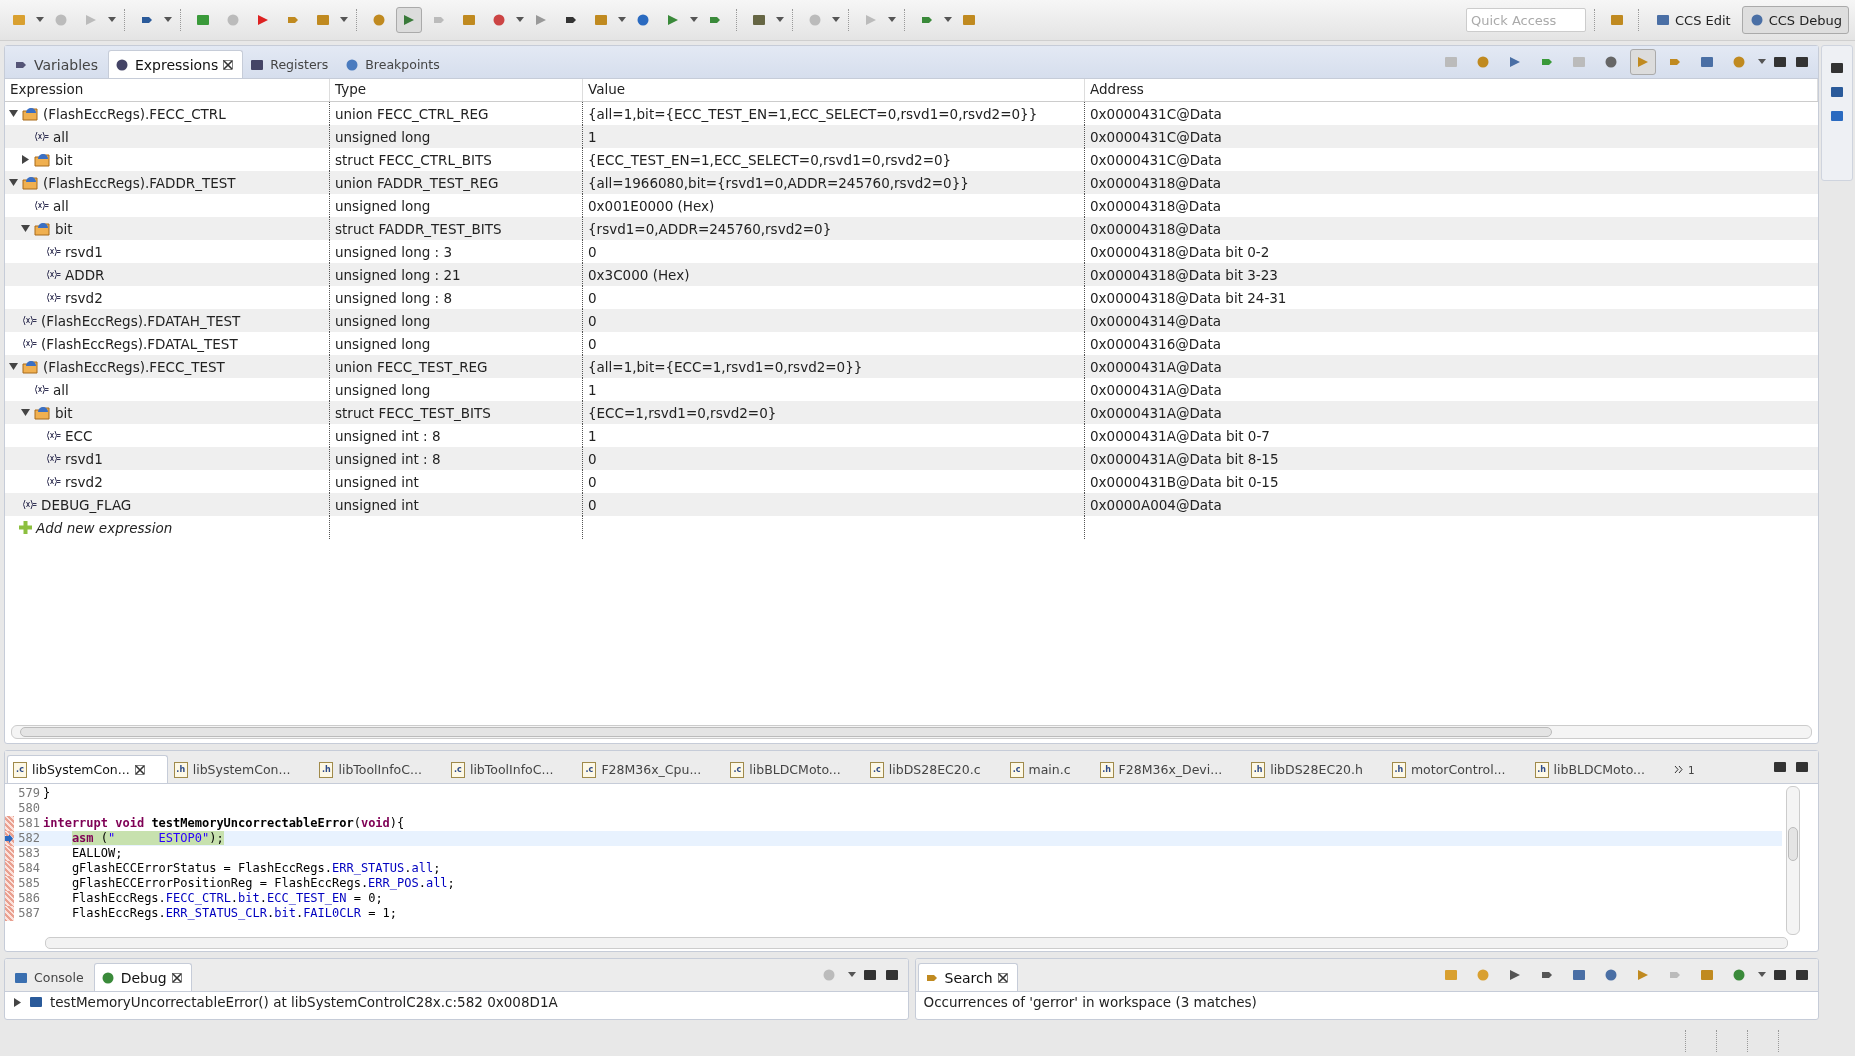 This screenshot has width=1855, height=1056. I want to click on view-tab: Expressions, so click(176, 64).